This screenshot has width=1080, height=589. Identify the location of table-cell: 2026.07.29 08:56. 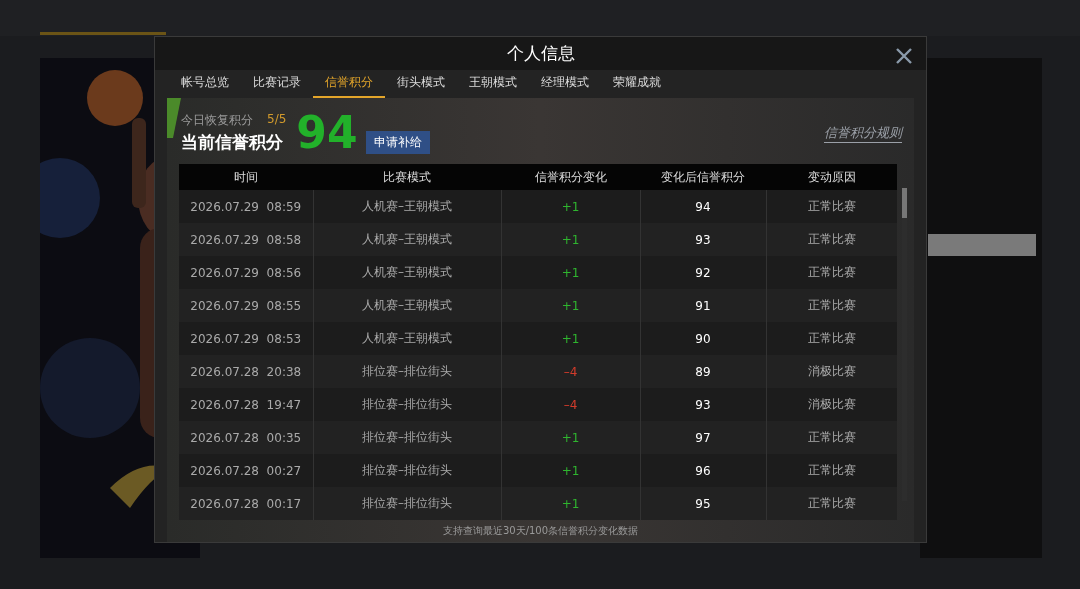
(246, 272).